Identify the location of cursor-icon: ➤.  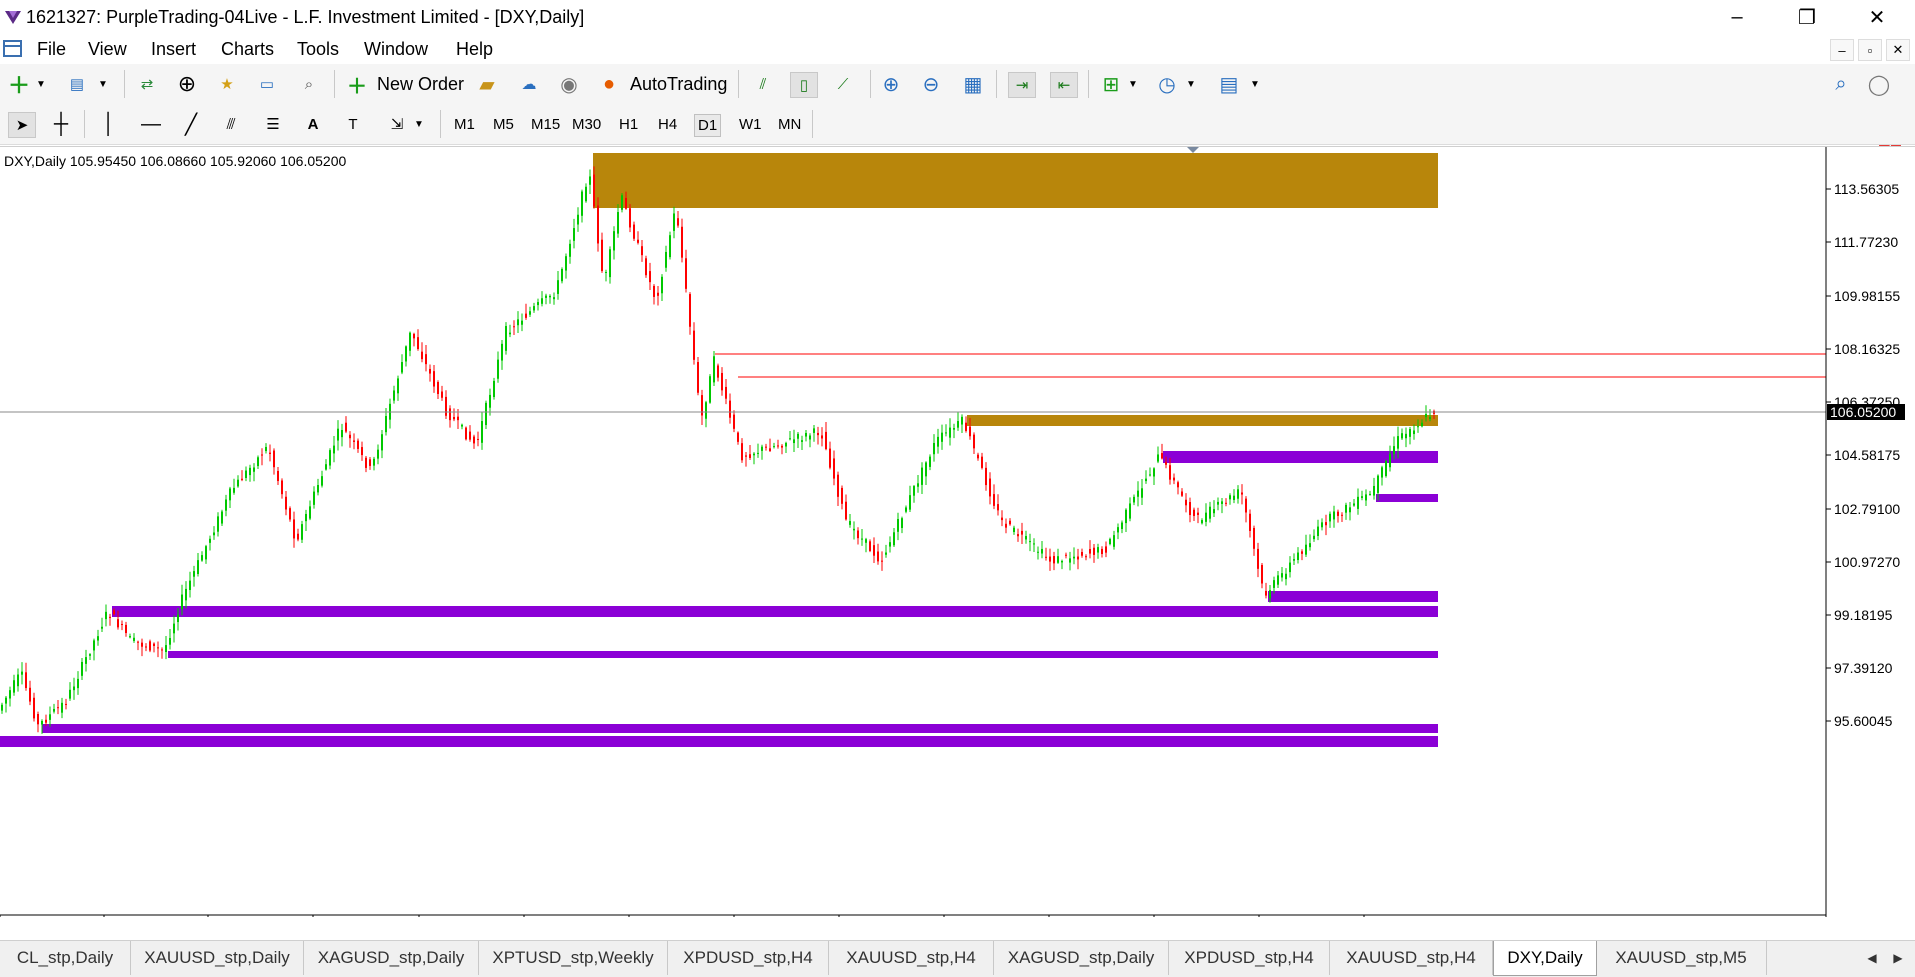
(22, 125).